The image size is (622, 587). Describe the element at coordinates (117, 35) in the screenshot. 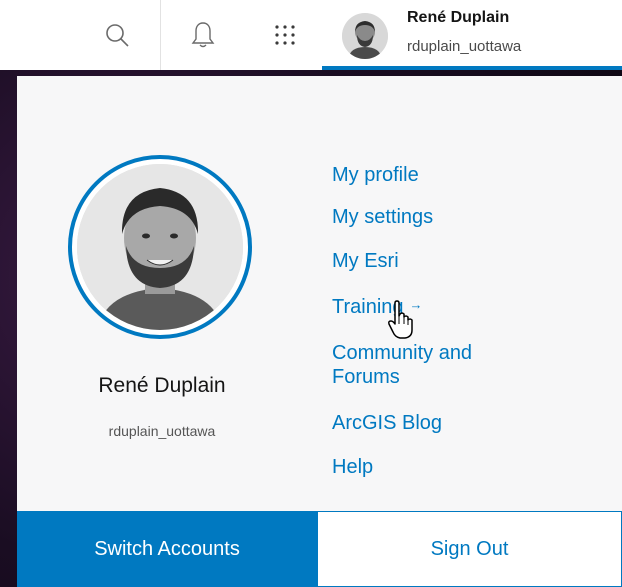

I see `search-icon` at that location.